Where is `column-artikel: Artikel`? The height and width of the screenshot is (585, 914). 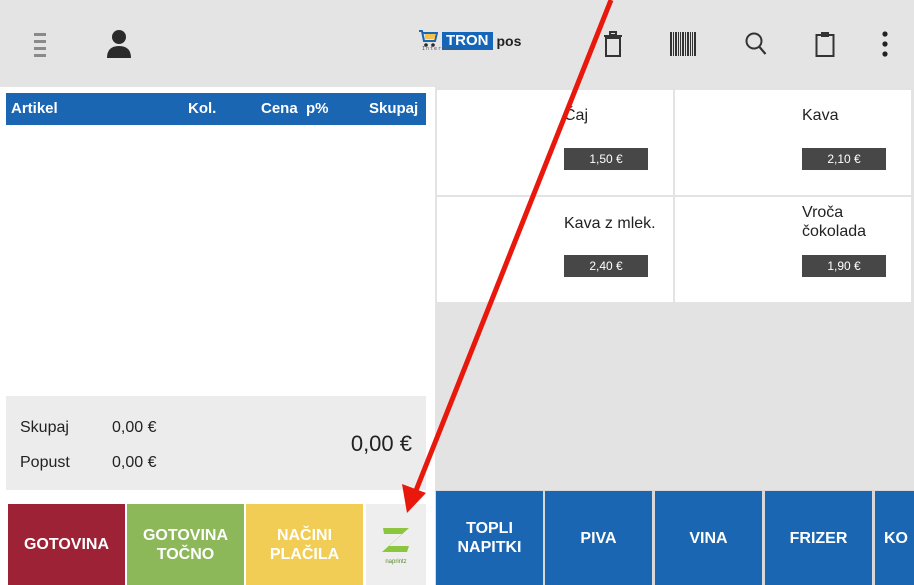 column-artikel: Artikel is located at coordinates (34, 108).